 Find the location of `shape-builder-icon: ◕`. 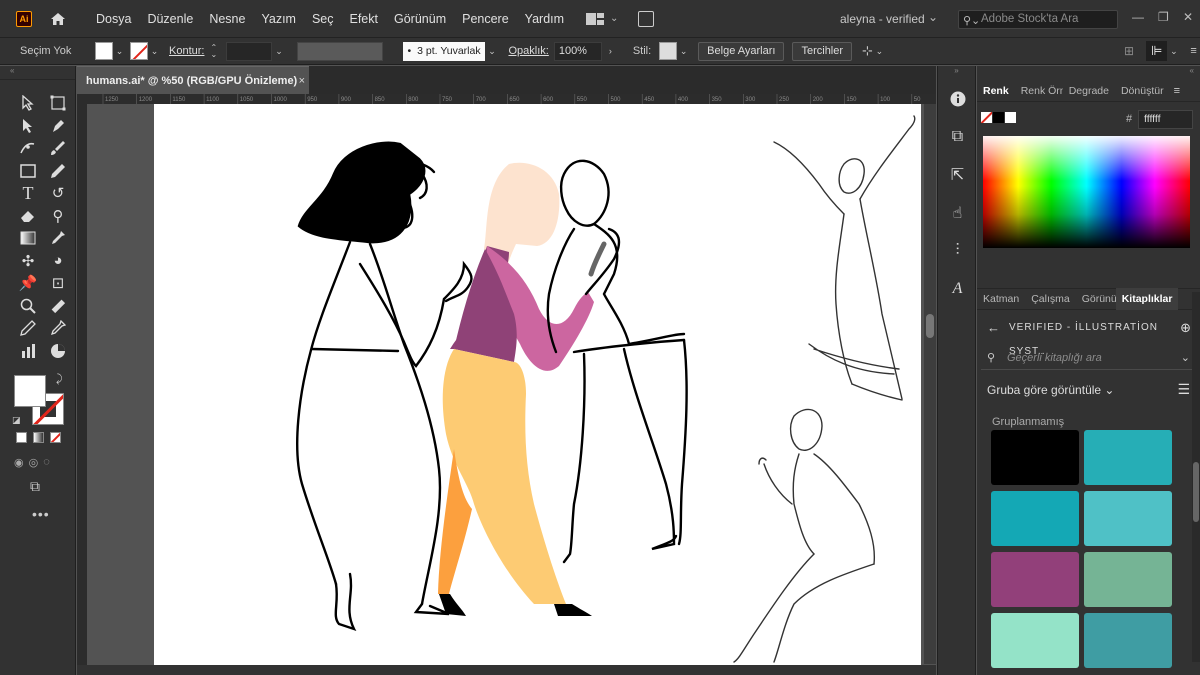

shape-builder-icon: ◕ is located at coordinates (58, 261).